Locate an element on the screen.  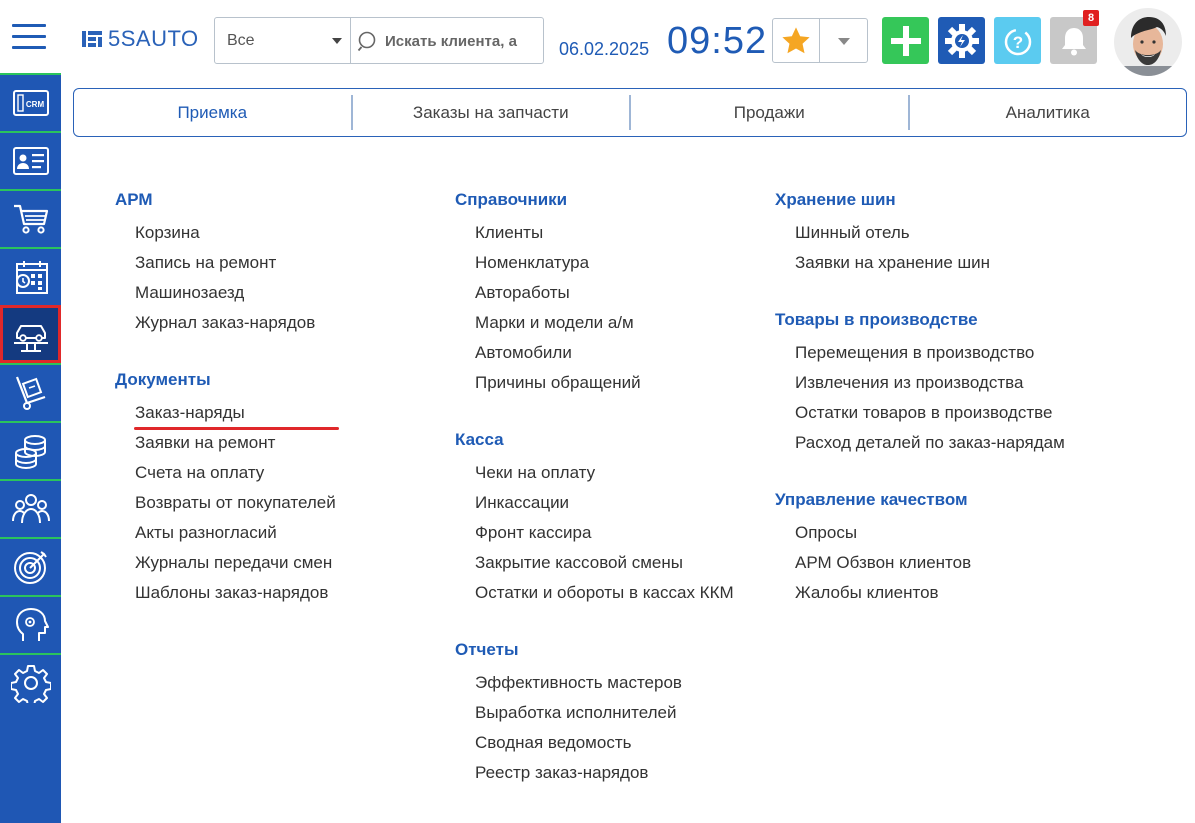
menu-item-car-arrival: Машинозаезд is located at coordinates (235, 293).